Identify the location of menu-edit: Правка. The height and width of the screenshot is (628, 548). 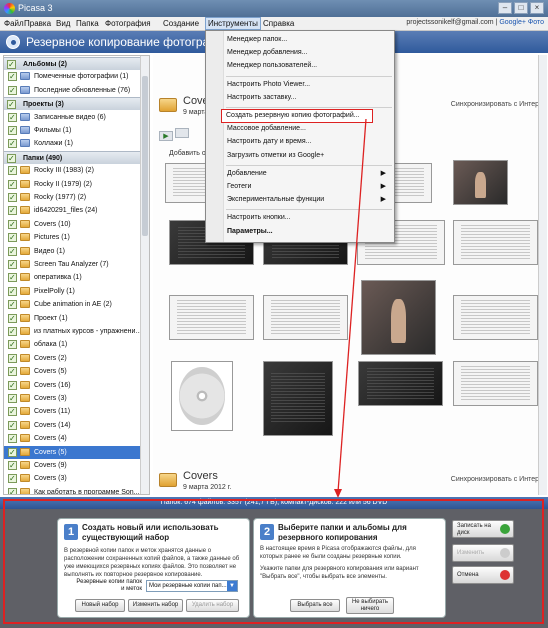
(37, 23).